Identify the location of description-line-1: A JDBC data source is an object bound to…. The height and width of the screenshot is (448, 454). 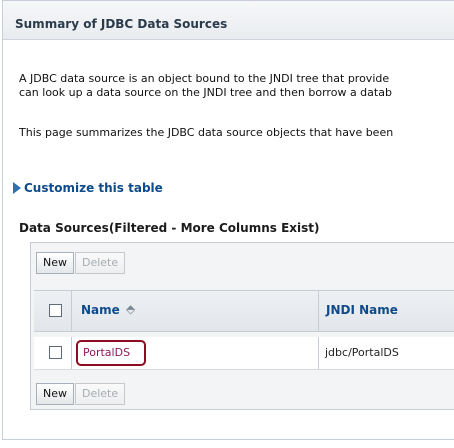
(204, 78).